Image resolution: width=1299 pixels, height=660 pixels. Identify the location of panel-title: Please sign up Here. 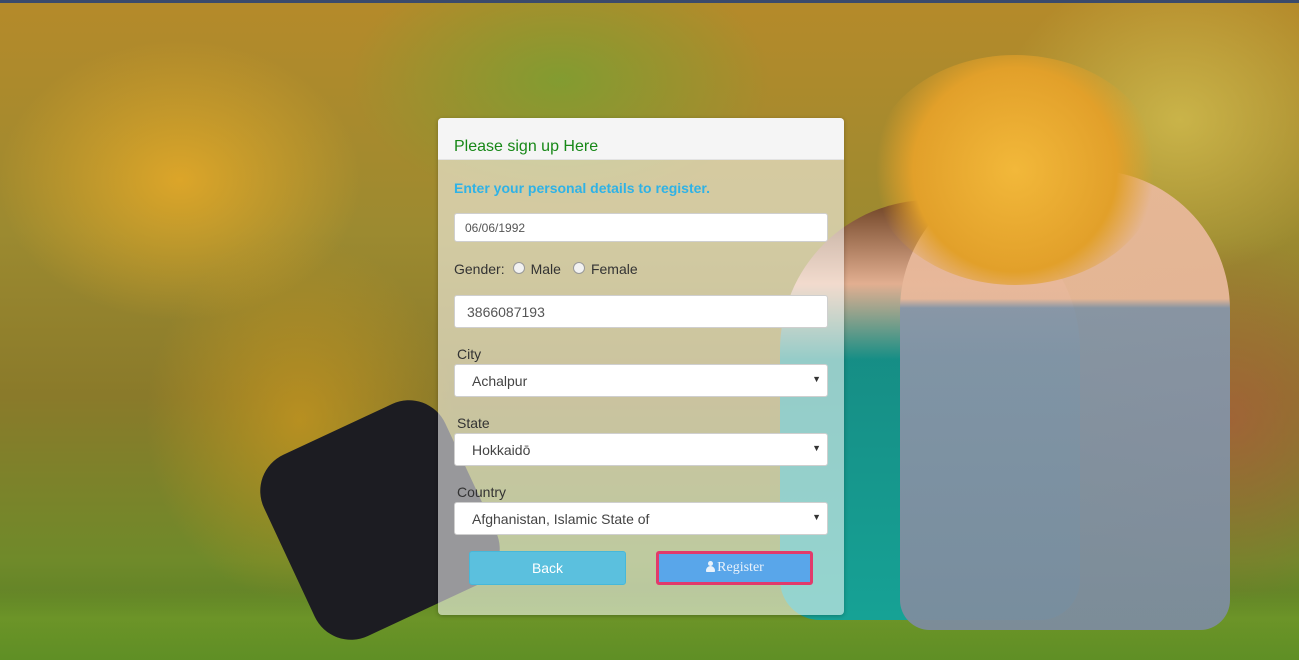
(526, 146).